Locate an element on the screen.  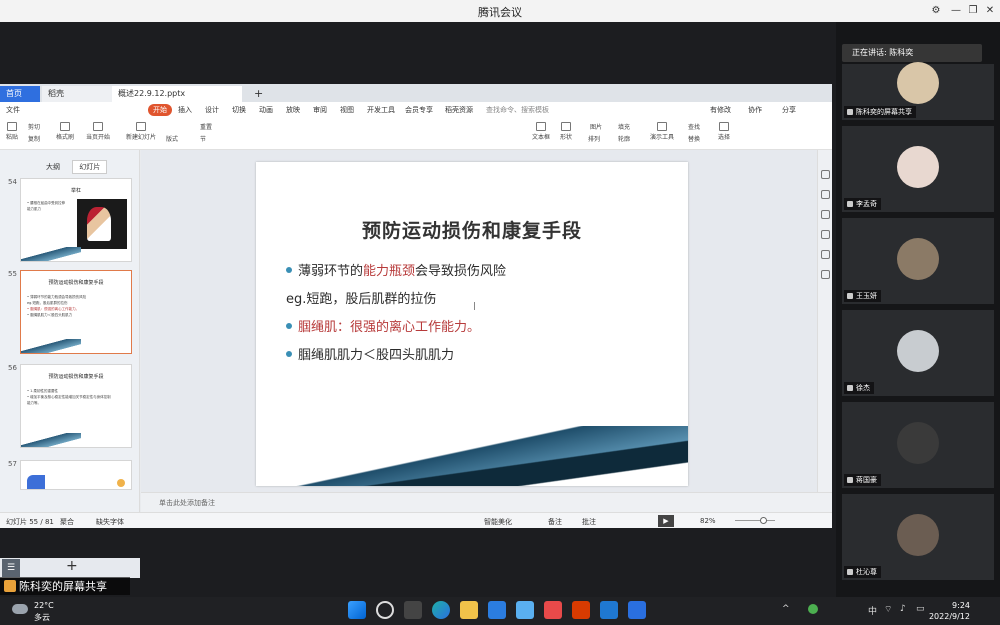
cut-button: 剪切 is located at coordinates (34, 126).